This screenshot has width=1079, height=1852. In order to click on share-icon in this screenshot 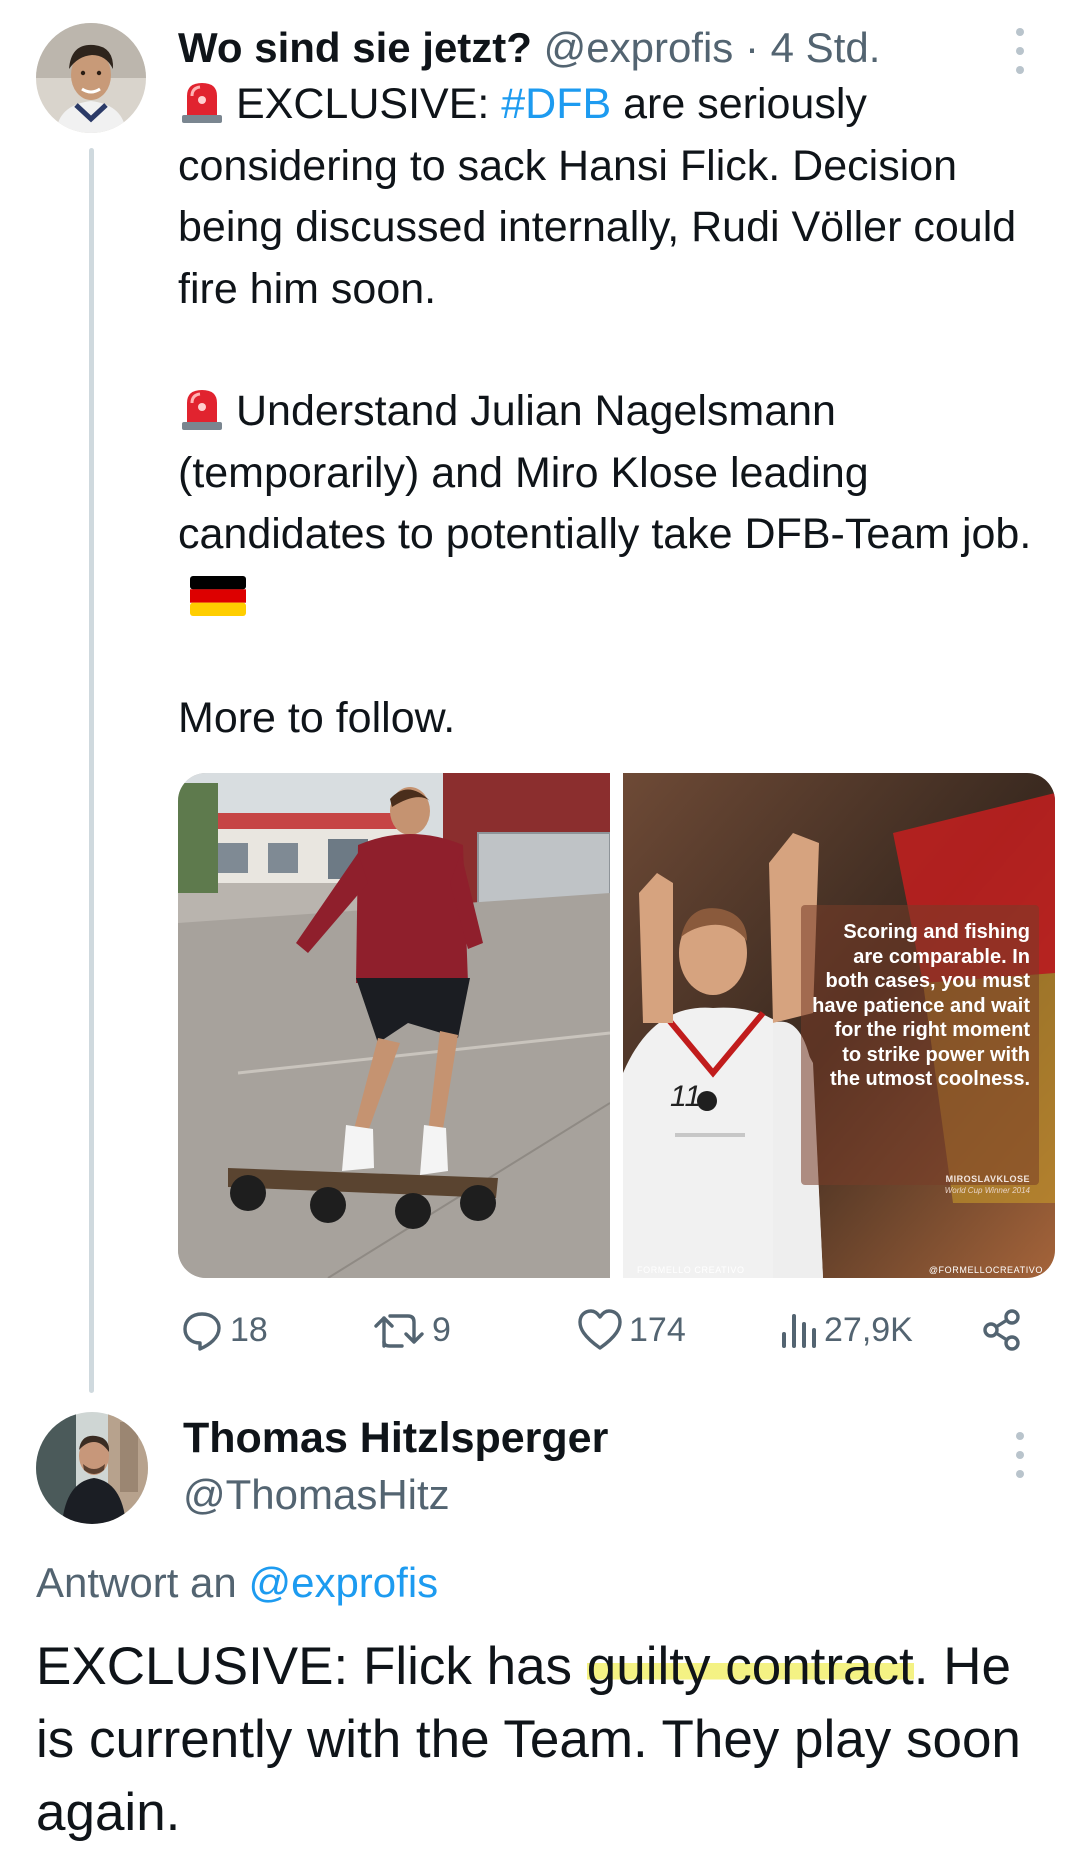, I will do `click(1001, 1330)`.